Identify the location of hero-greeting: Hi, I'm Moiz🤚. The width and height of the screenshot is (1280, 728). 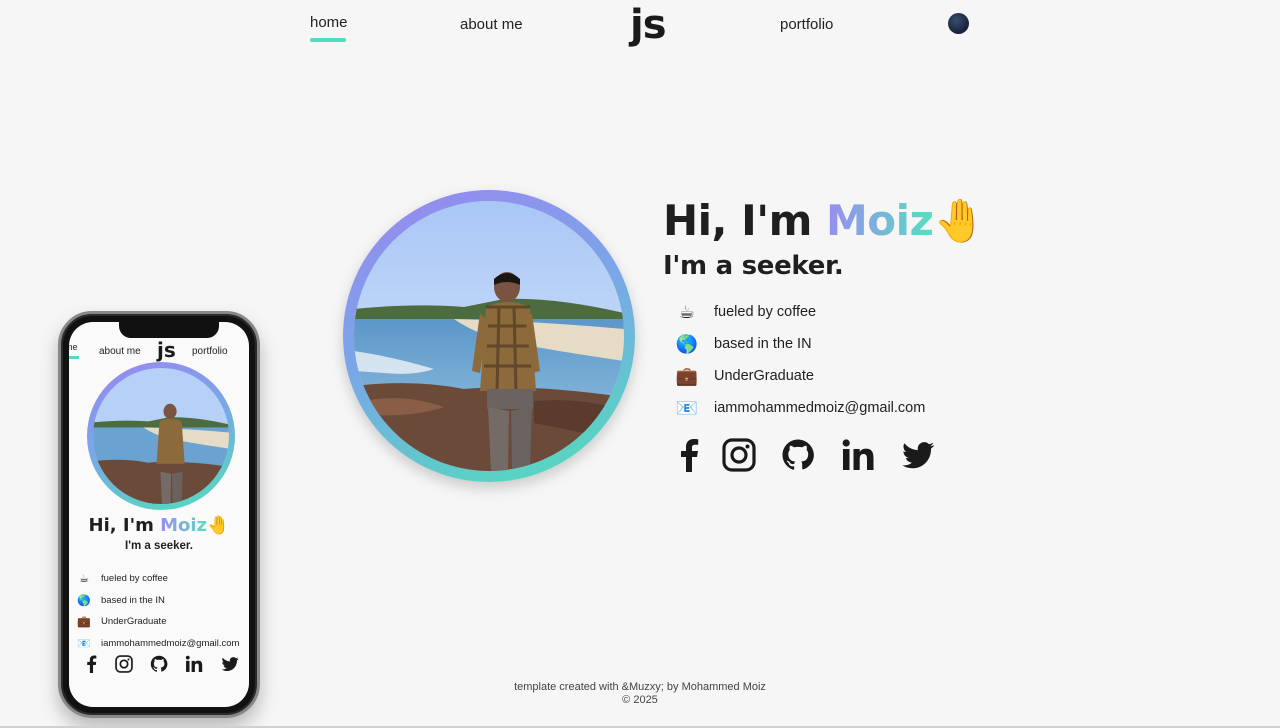
(824, 221).